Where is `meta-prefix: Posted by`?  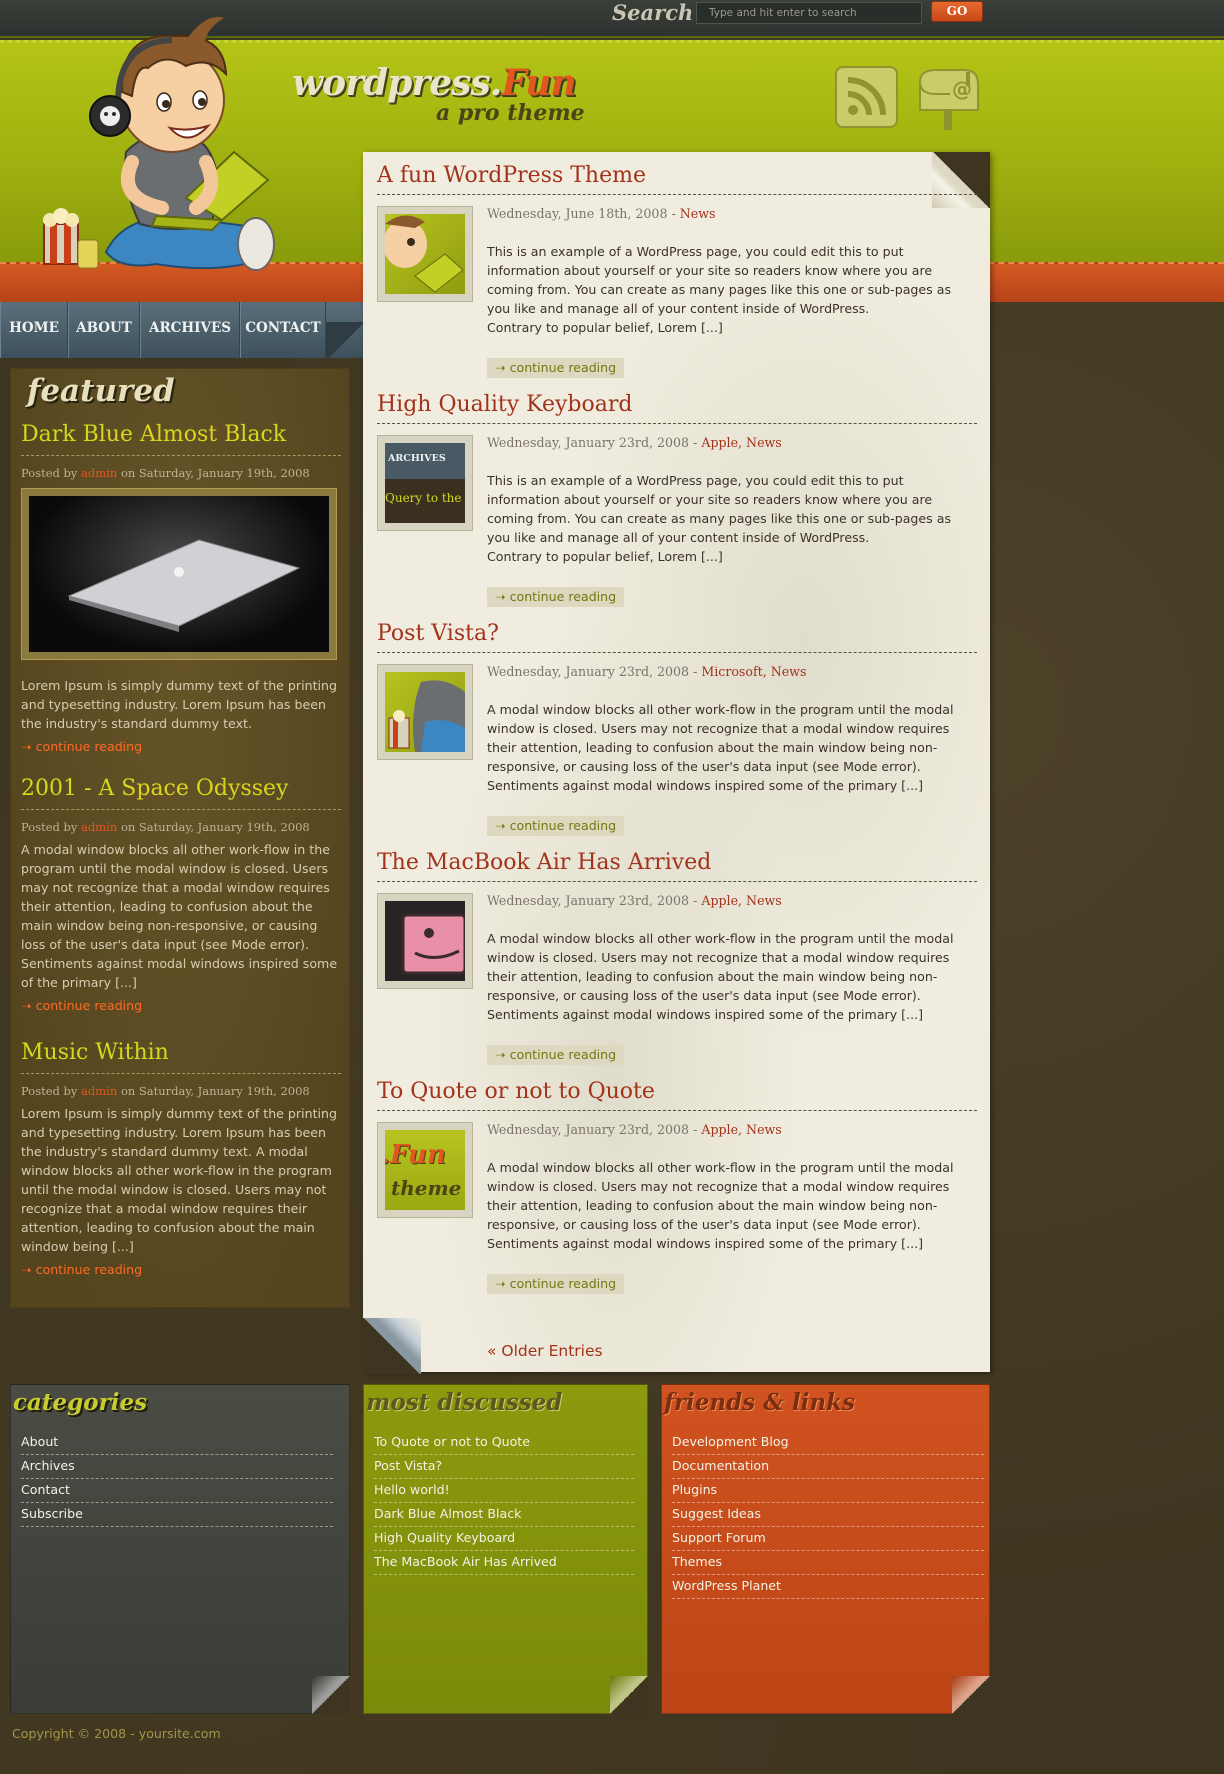 meta-prefix: Posted by is located at coordinates (49, 827).